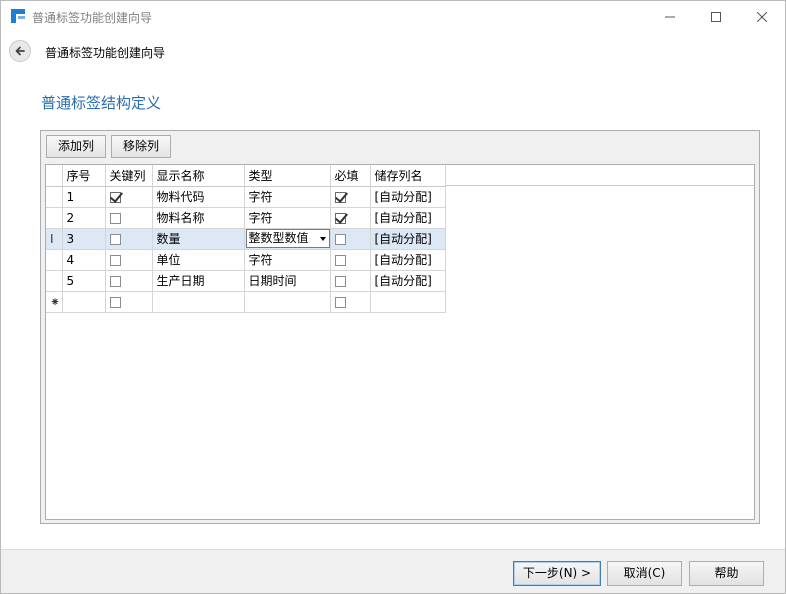 Image resolution: width=786 pixels, height=594 pixels. I want to click on cell-type, so click(287, 302).